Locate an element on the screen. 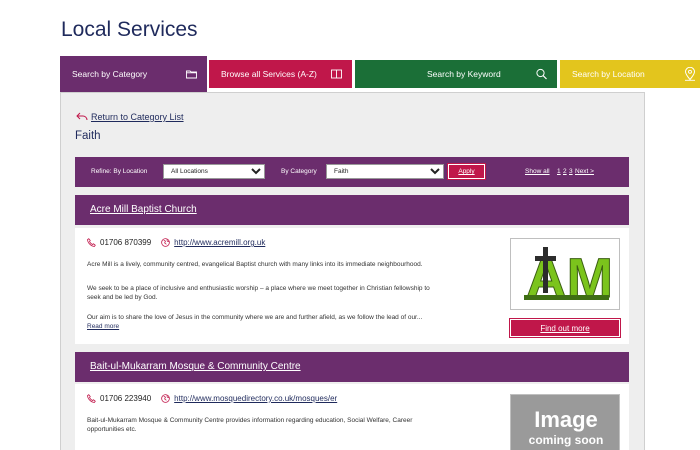 The image size is (700, 450). category-title: Faith is located at coordinates (88, 136).